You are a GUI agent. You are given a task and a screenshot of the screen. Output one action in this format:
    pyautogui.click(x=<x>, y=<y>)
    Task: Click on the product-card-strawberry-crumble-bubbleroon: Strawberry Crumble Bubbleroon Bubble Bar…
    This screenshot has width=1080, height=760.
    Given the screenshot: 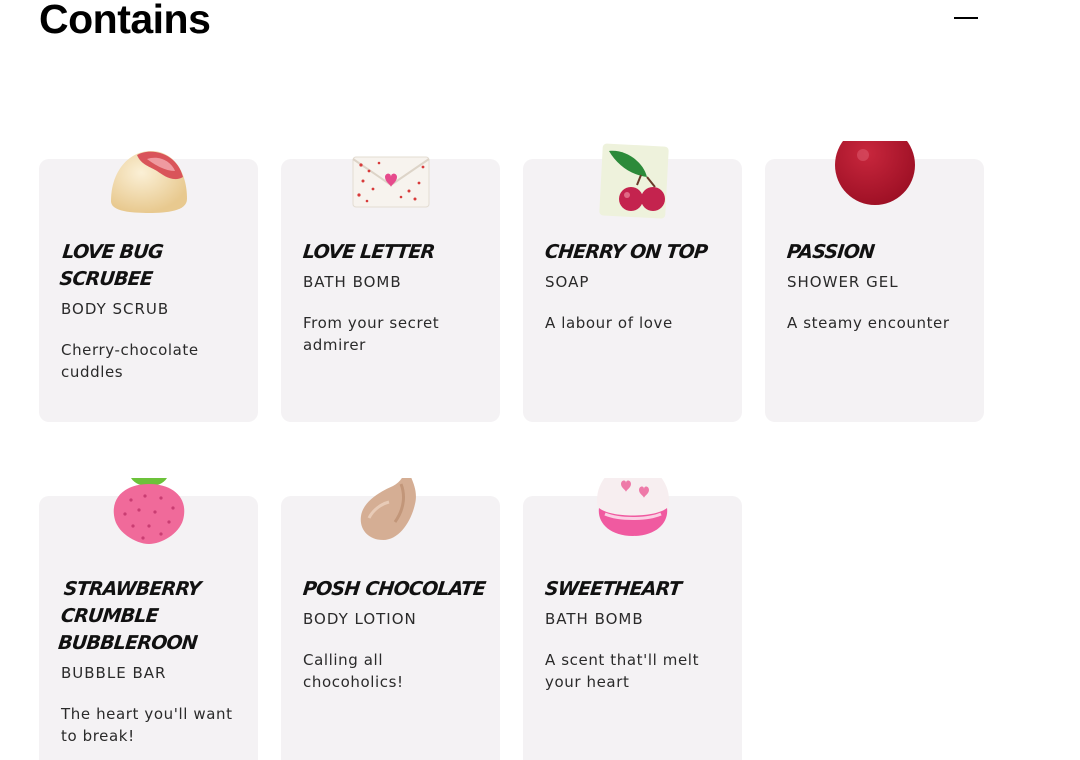 What is the action you would take?
    pyautogui.click(x=148, y=619)
    